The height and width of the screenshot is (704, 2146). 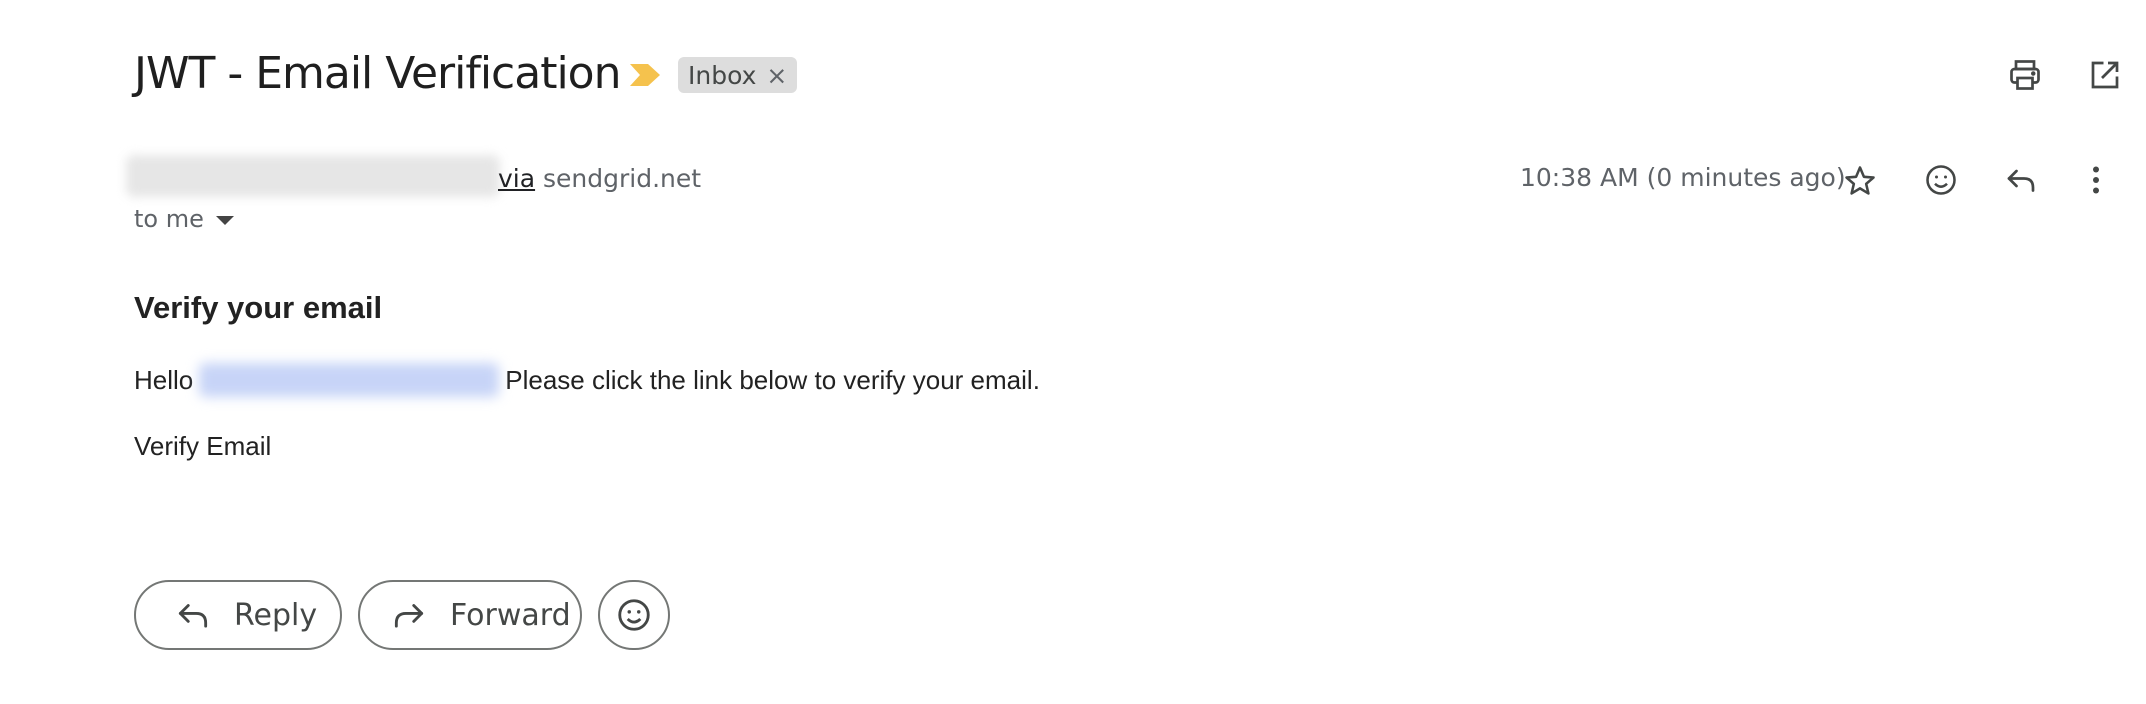 What do you see at coordinates (276, 615) in the screenshot?
I see `reply-button-label: Reply` at bounding box center [276, 615].